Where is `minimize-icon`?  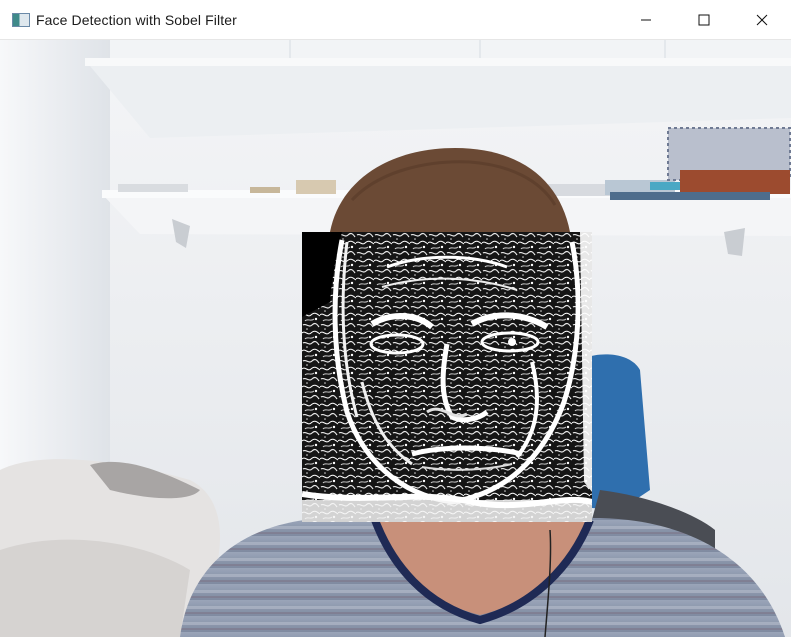 minimize-icon is located at coordinates (646, 19).